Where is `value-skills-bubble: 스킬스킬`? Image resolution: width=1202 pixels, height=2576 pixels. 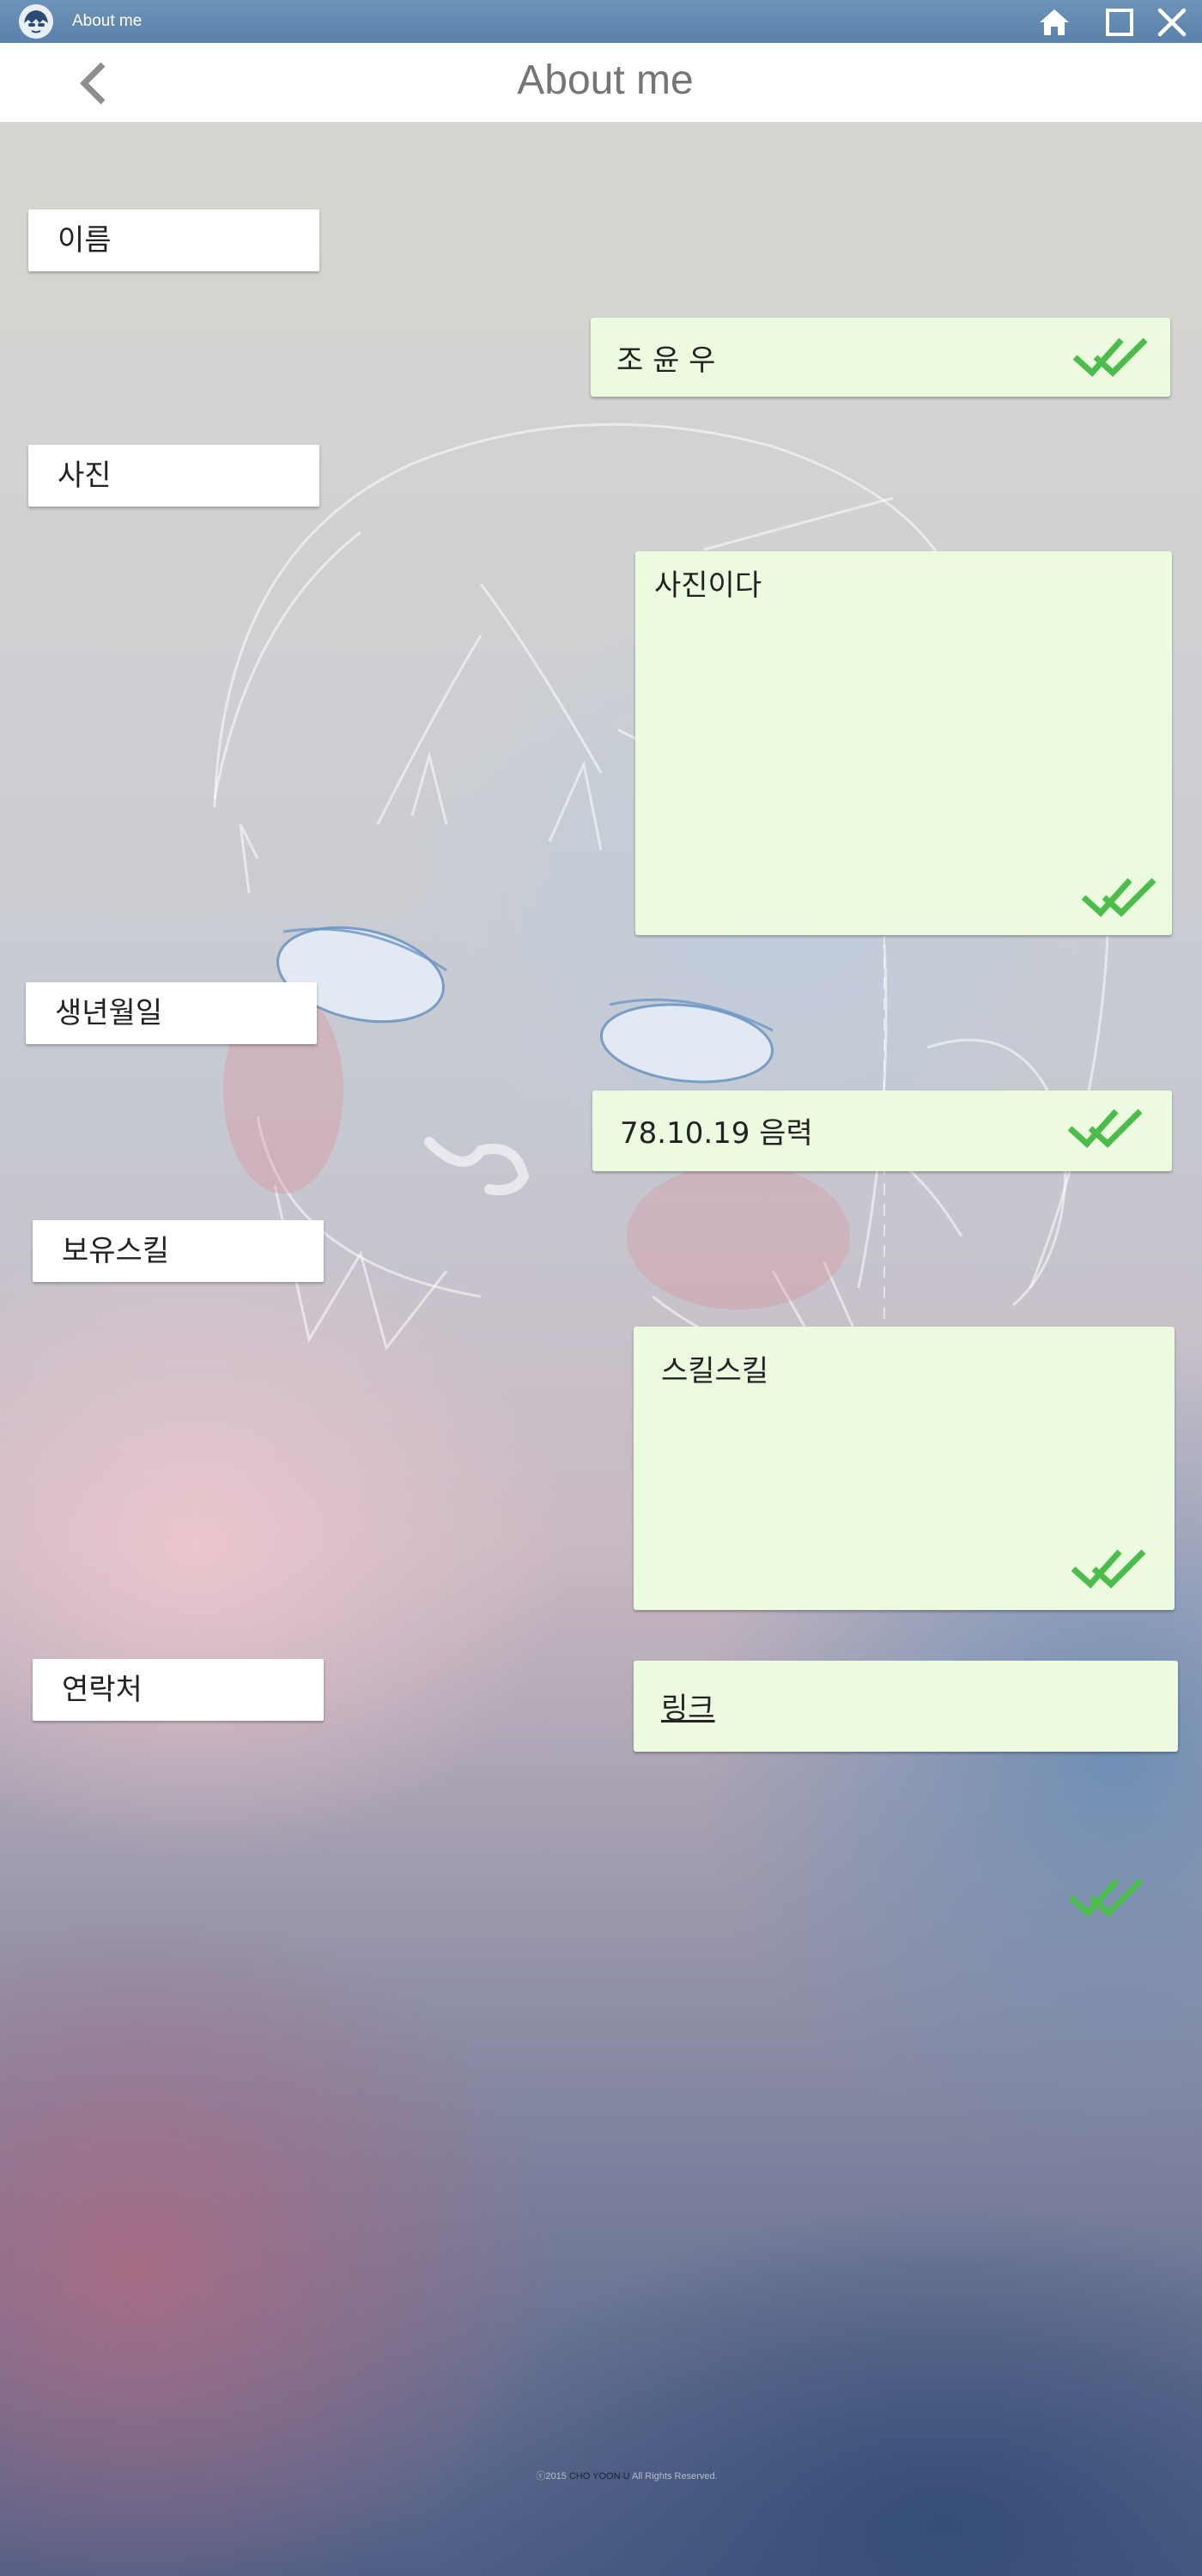 value-skills-bubble: 스킬스킬 is located at coordinates (904, 1469).